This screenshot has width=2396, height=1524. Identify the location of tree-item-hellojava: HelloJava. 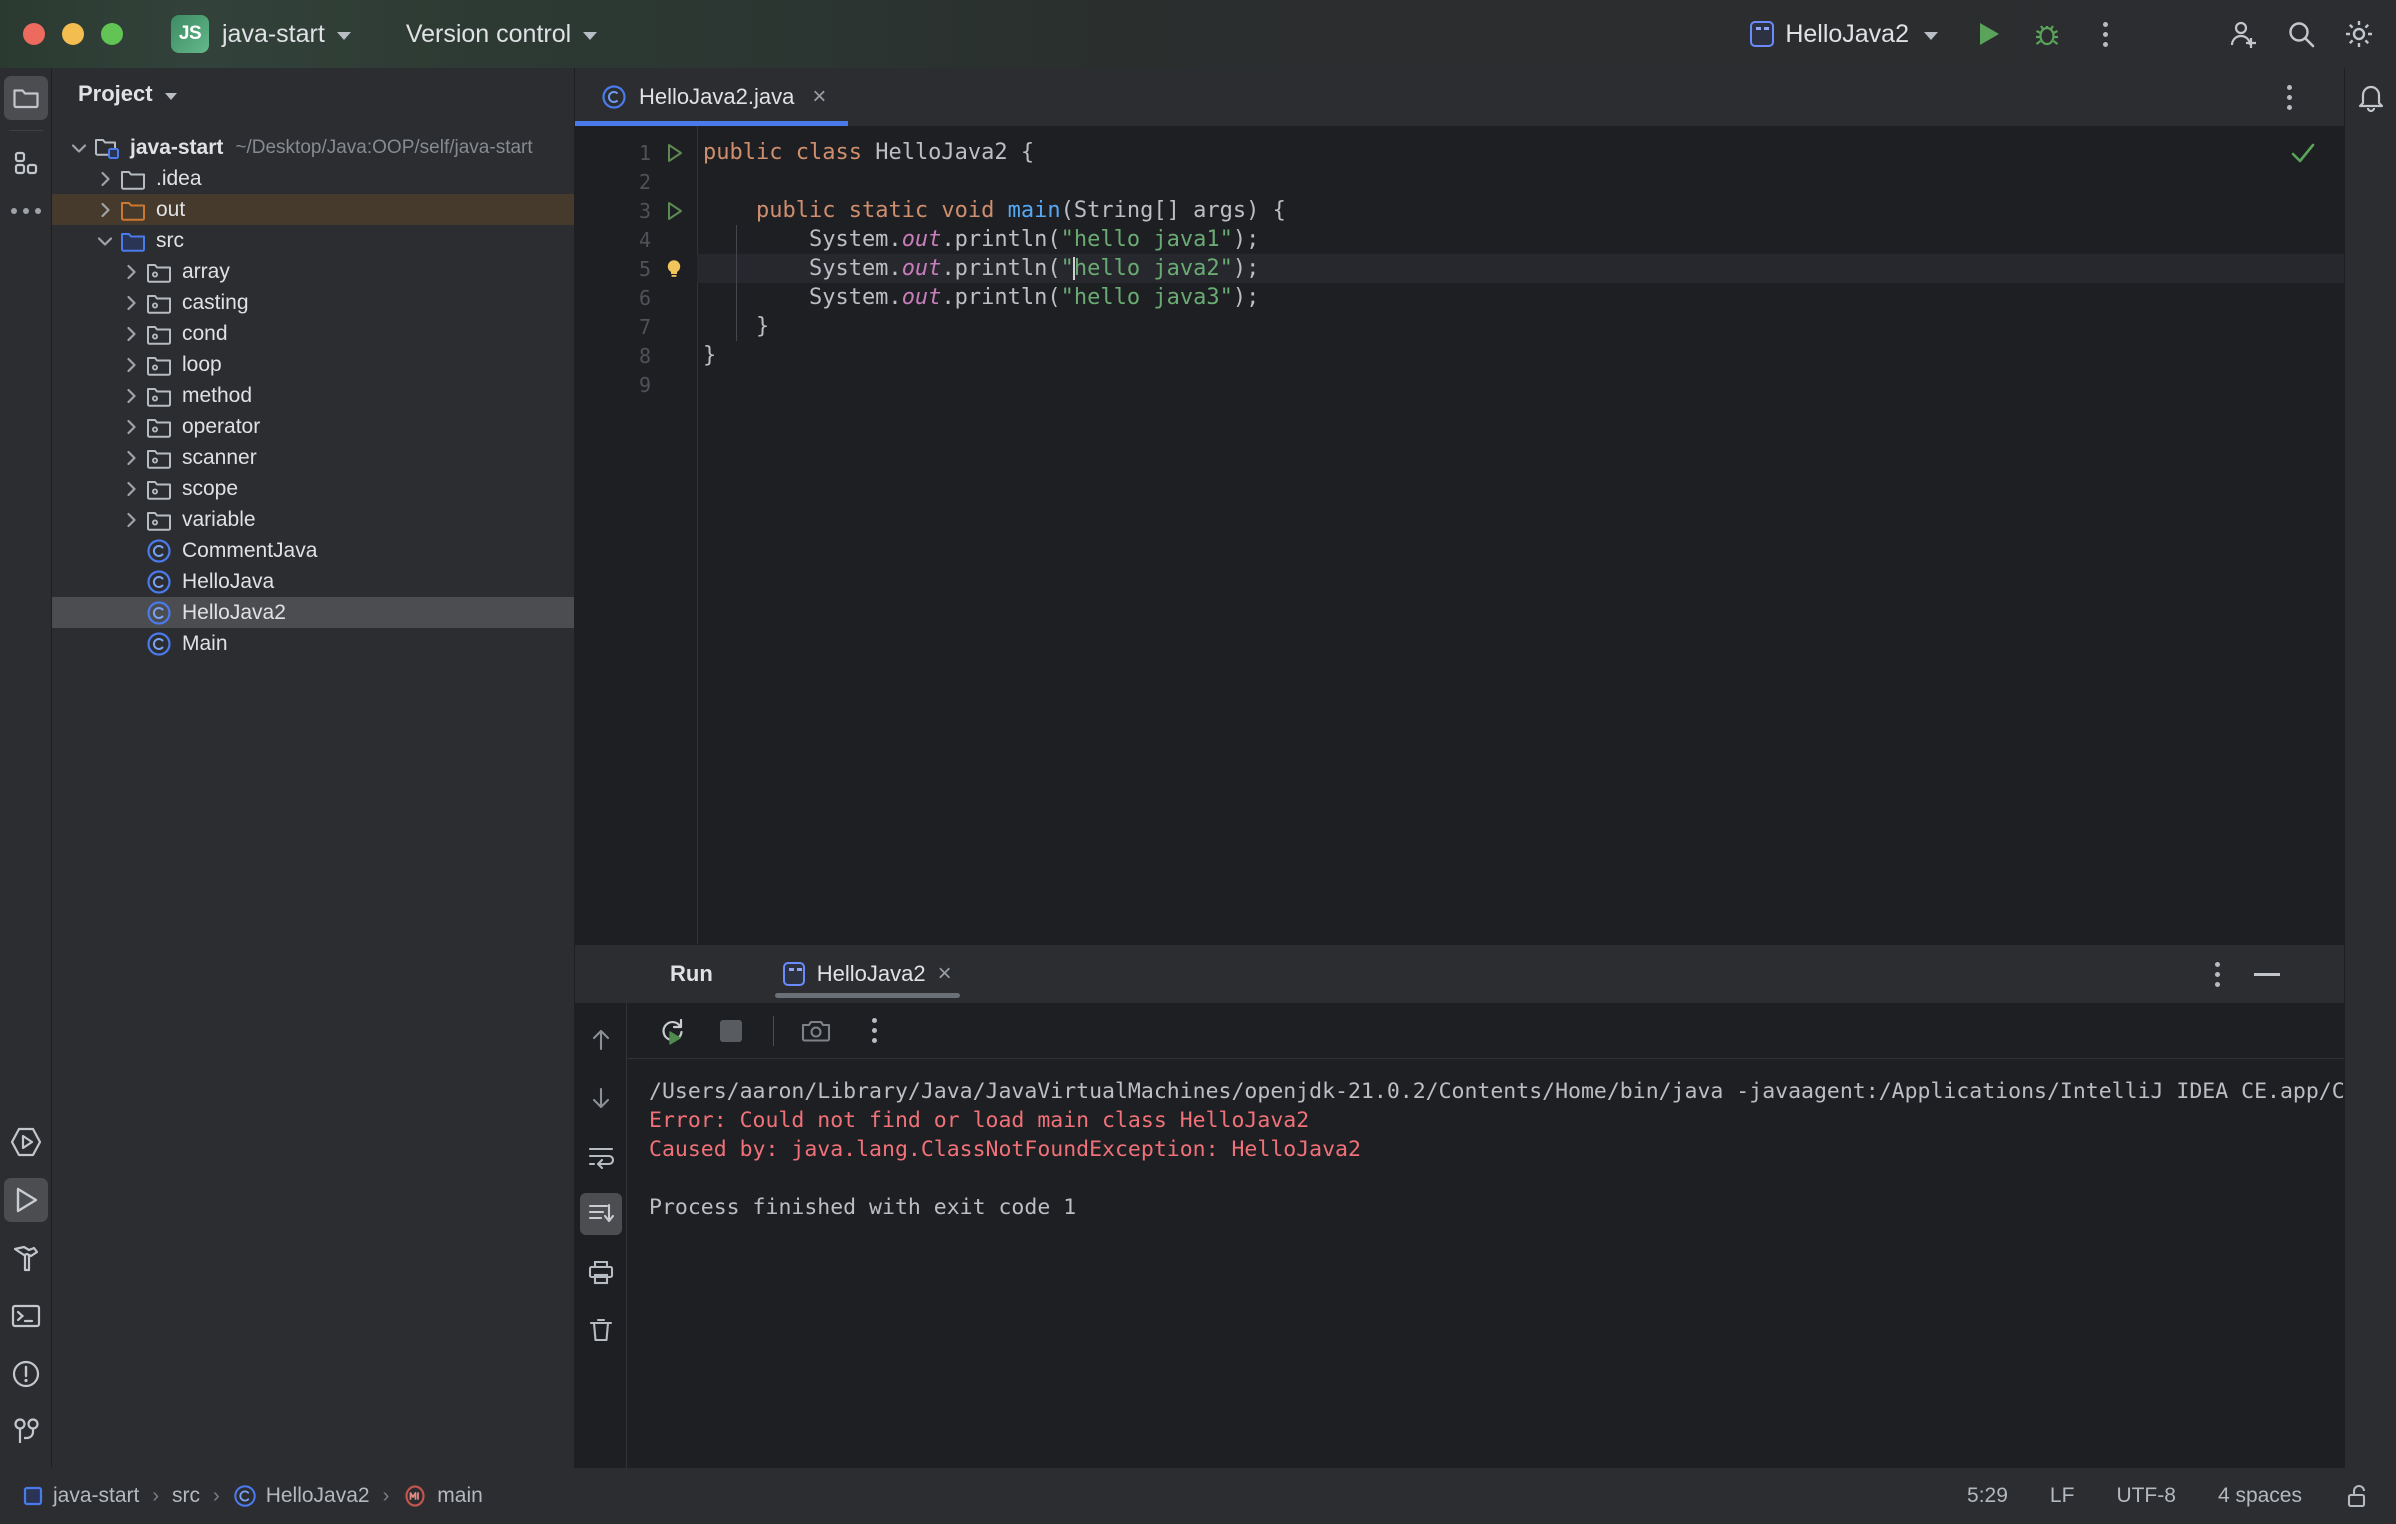
(313, 581).